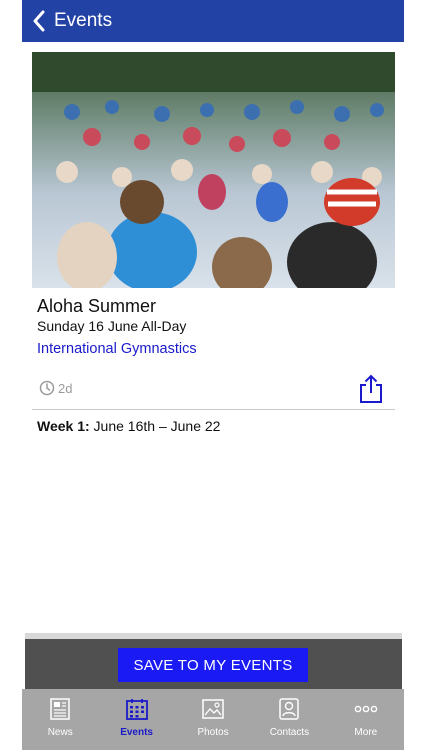  What do you see at coordinates (60, 732) in the screenshot?
I see `tab-label: News` at bounding box center [60, 732].